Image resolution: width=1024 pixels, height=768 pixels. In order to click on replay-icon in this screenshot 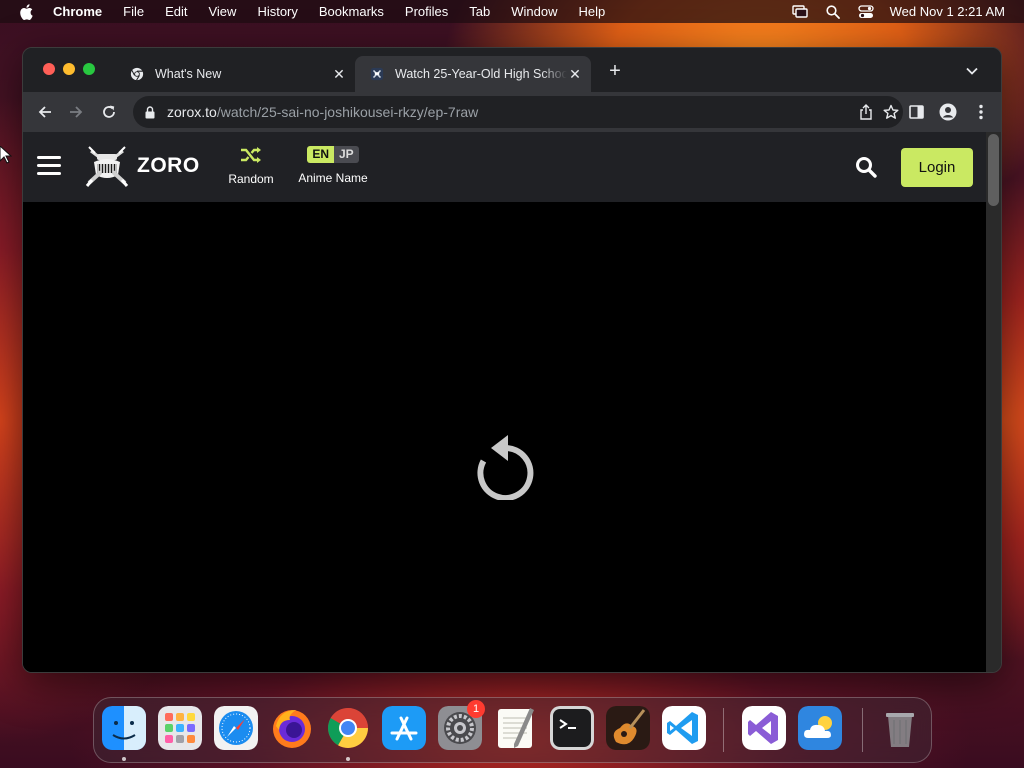, I will do `click(506, 467)`.